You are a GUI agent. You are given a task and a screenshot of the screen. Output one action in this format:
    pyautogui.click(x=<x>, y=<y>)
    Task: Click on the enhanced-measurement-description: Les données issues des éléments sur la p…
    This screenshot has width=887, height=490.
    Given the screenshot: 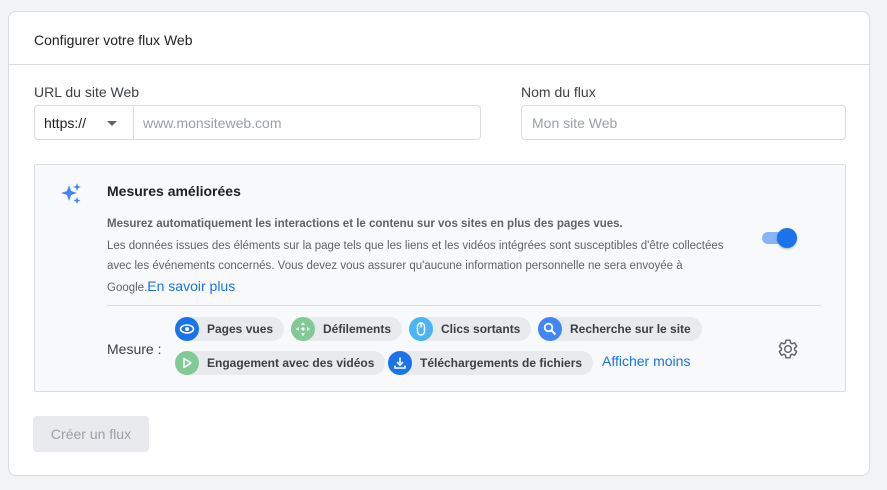 What is the action you would take?
    pyautogui.click(x=422, y=267)
    